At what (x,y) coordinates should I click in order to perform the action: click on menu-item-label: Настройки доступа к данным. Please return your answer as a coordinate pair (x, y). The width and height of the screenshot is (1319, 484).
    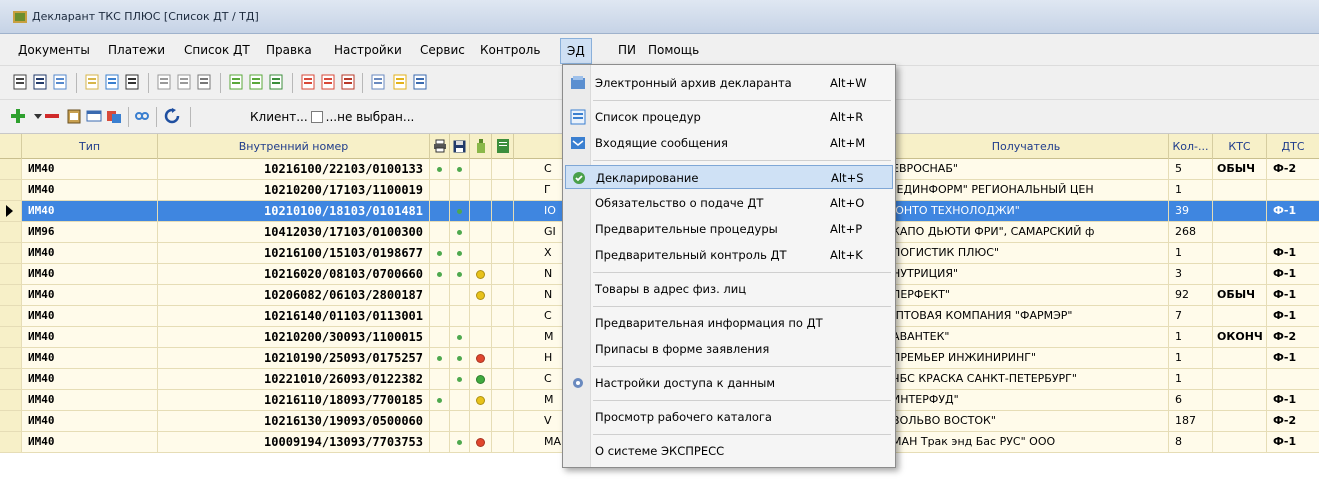
    Looking at the image, I should click on (685, 383).